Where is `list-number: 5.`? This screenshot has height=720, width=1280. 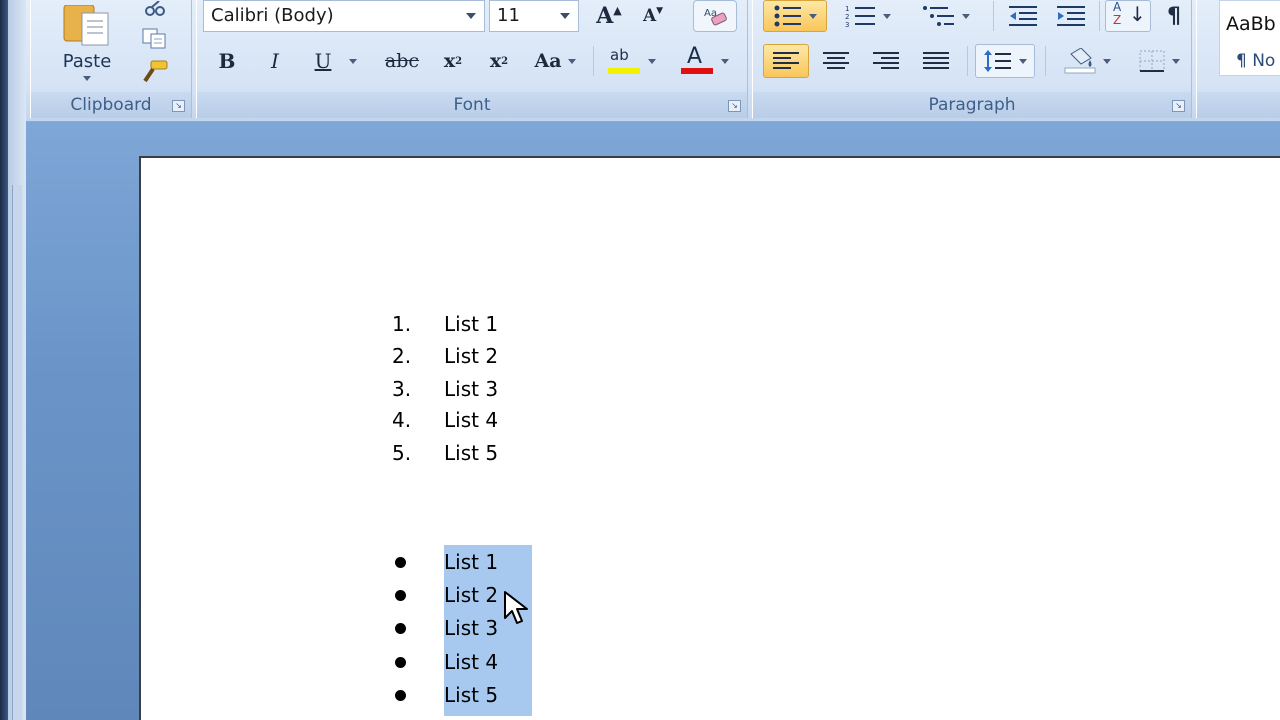 list-number: 5. is located at coordinates (402, 453).